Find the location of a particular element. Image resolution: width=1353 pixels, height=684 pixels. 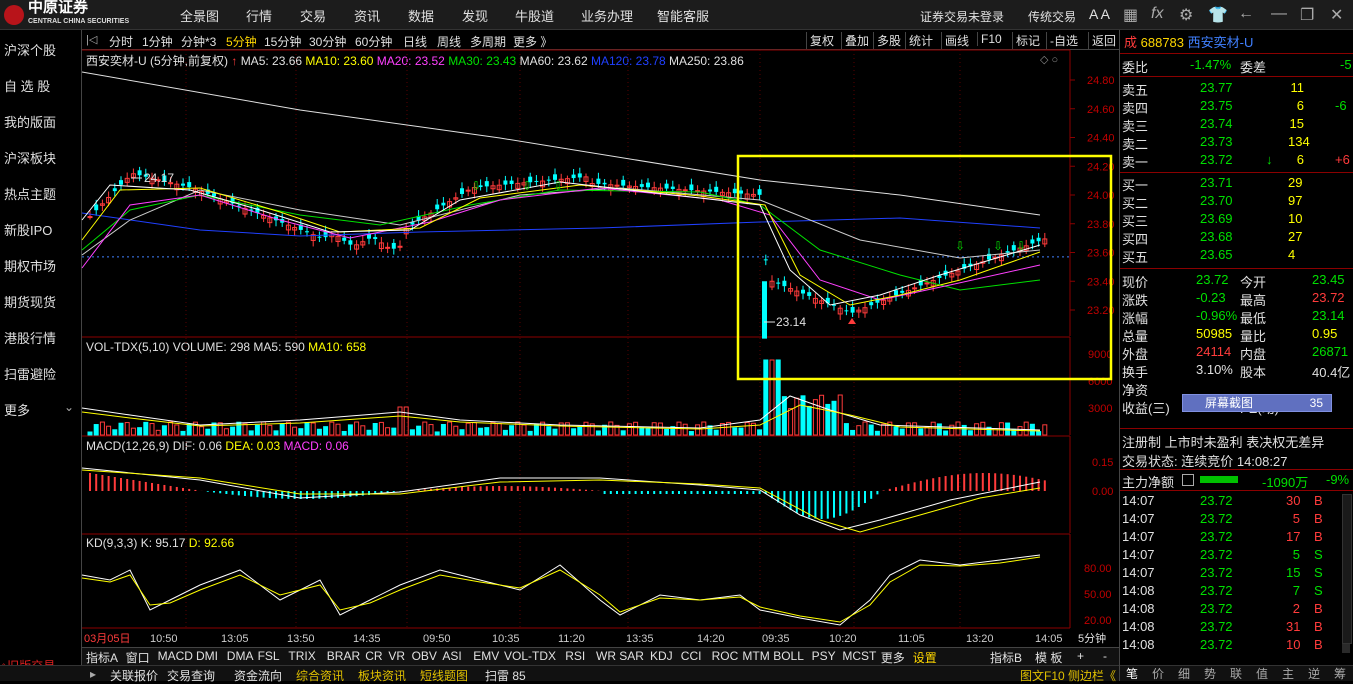

bid-label: 买二 is located at coordinates (1135, 203).